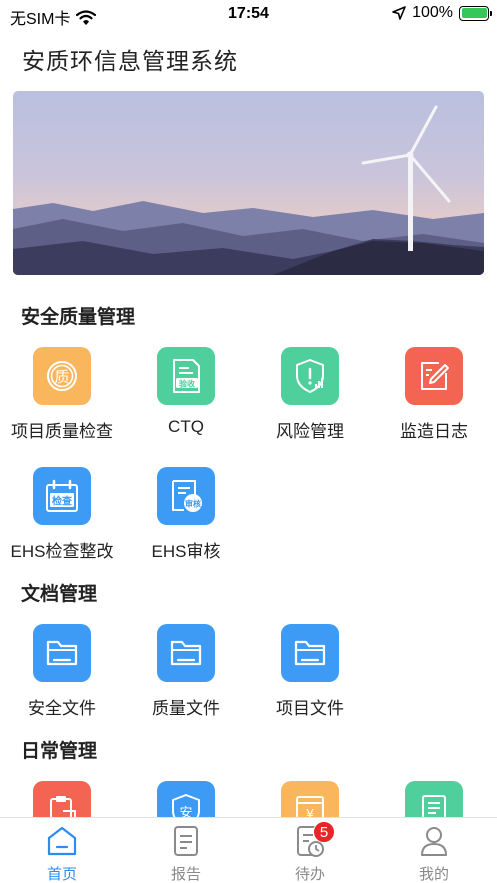  What do you see at coordinates (186, 426) in the screenshot?
I see `tile-label: CTQ` at bounding box center [186, 426].